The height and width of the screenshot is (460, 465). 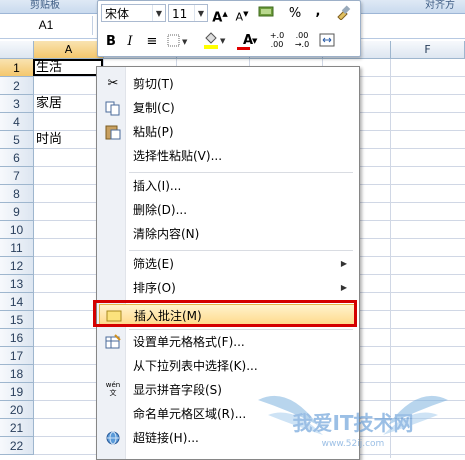 I want to click on menu-item-label: 粘贴(P), so click(x=153, y=132).